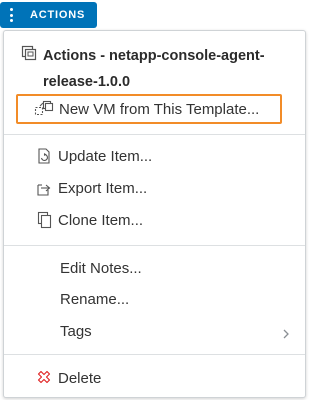 This screenshot has height=400, width=320. What do you see at coordinates (76, 331) in the screenshot?
I see `menu-item-label: Tags` at bounding box center [76, 331].